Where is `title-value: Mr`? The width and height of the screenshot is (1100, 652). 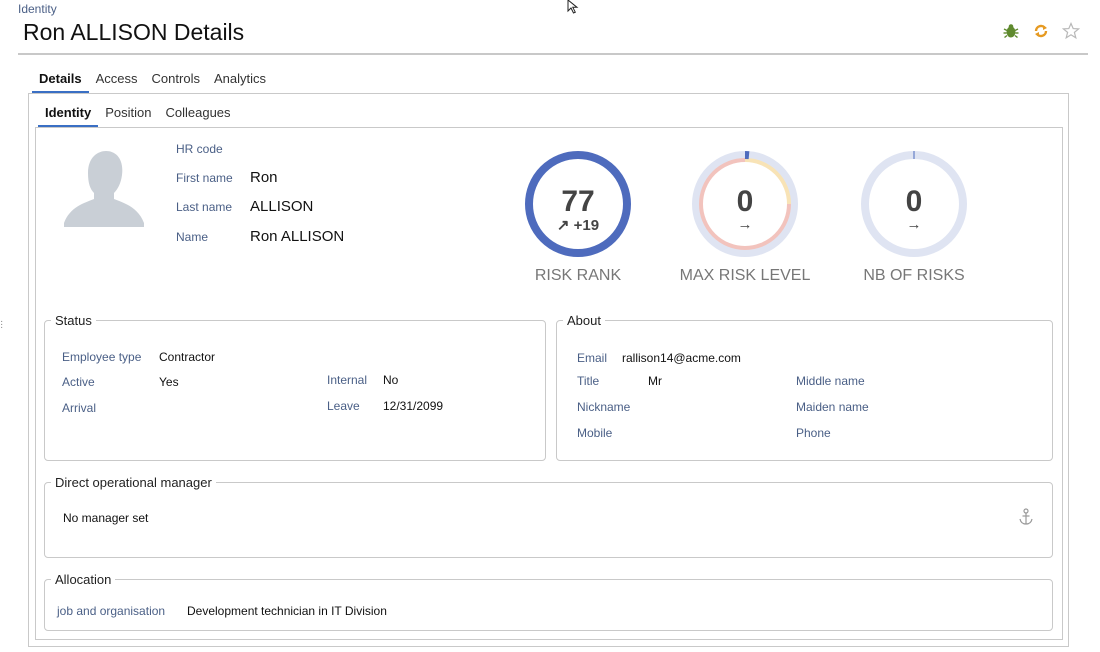
title-value: Mr is located at coordinates (655, 381).